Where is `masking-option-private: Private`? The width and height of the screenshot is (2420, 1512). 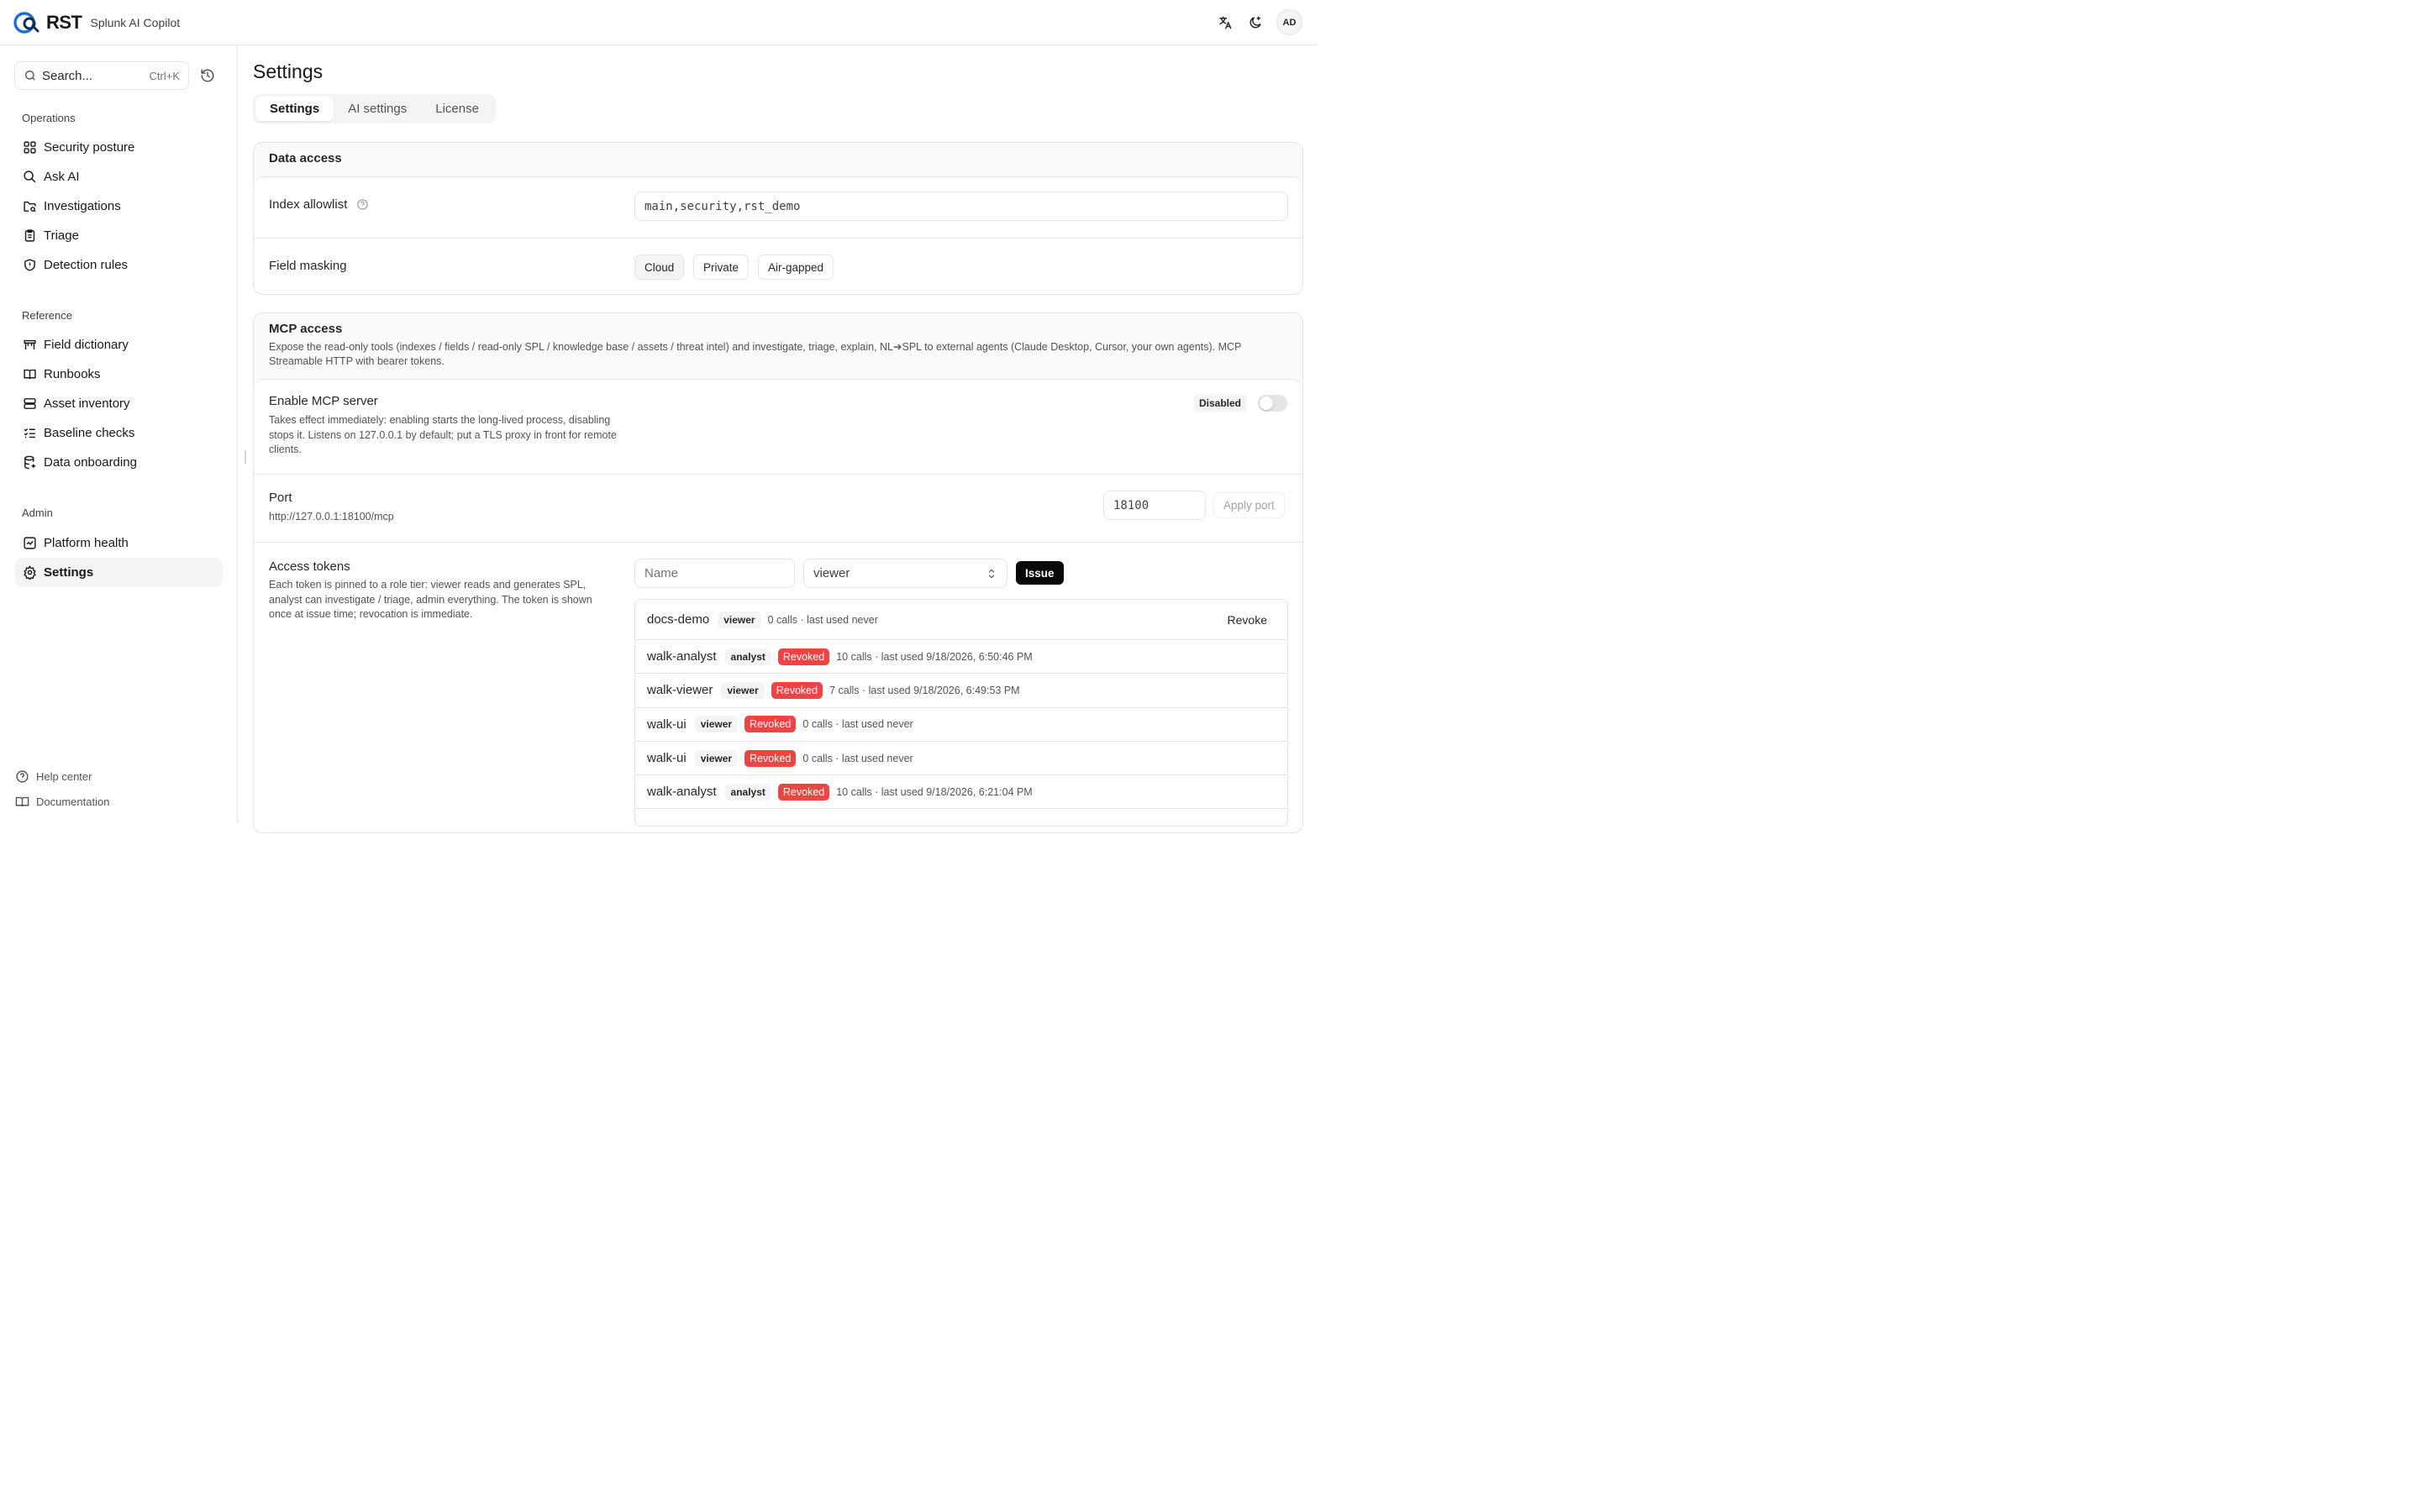 masking-option-private: Private is located at coordinates (721, 267).